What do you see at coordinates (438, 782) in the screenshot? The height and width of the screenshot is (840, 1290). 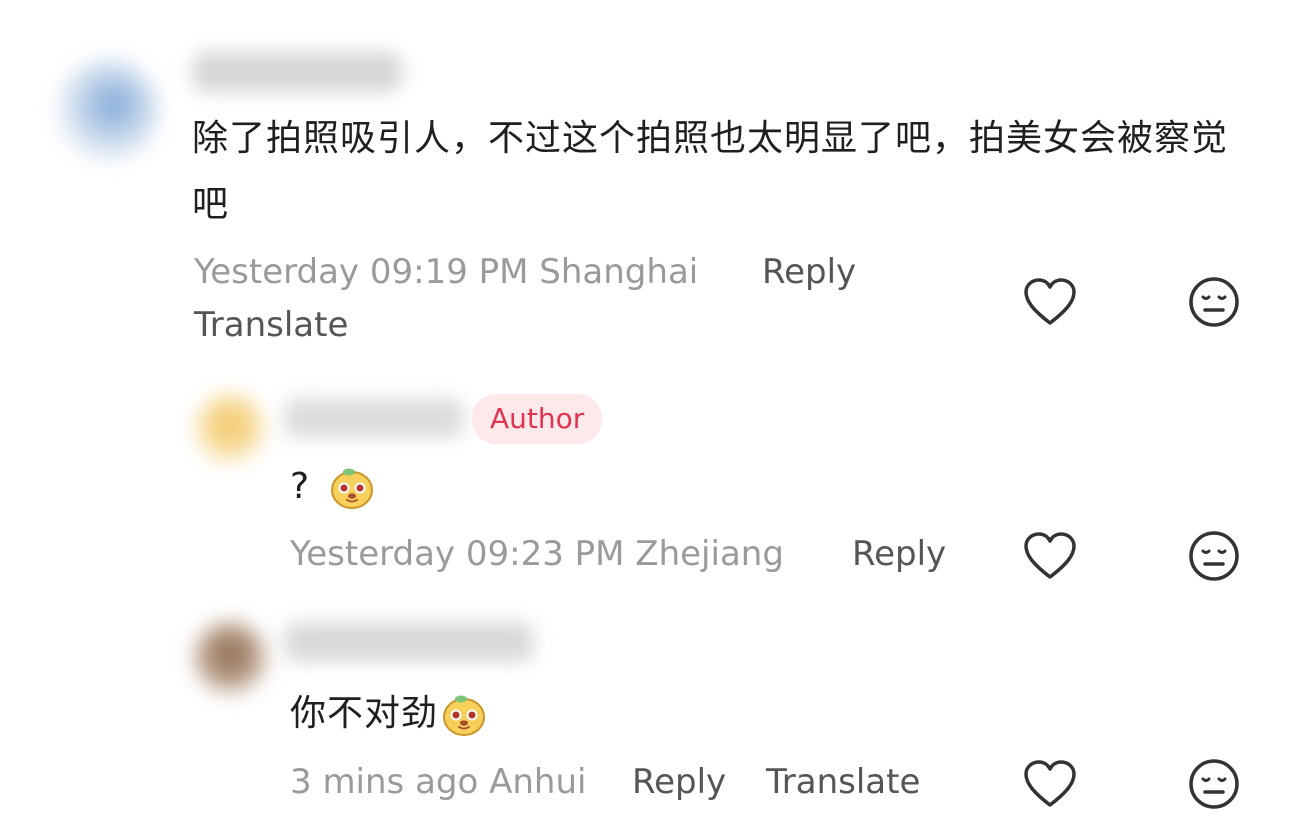 I see `comment-meta: 3 mins ago Anhui` at bounding box center [438, 782].